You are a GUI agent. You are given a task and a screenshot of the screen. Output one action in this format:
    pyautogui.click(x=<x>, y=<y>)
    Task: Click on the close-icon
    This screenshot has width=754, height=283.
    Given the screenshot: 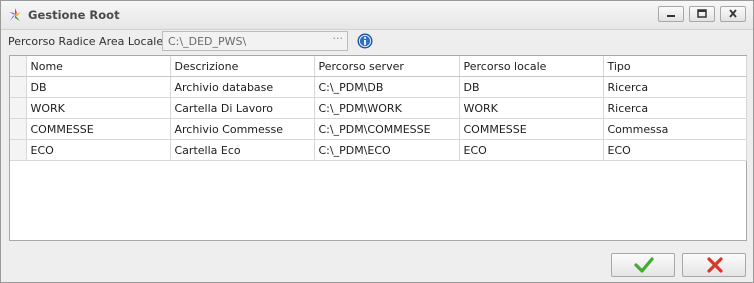 What is the action you would take?
    pyautogui.click(x=733, y=13)
    